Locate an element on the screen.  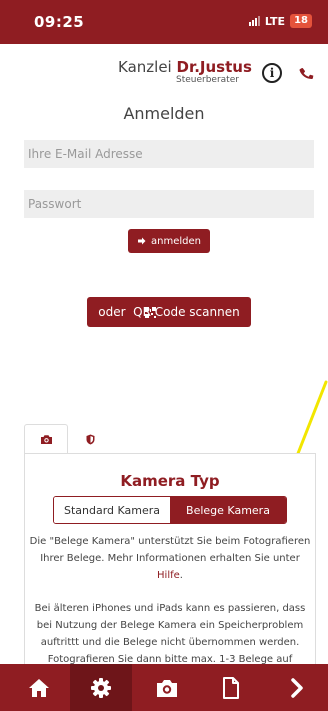
nav-home is located at coordinates (39, 687).